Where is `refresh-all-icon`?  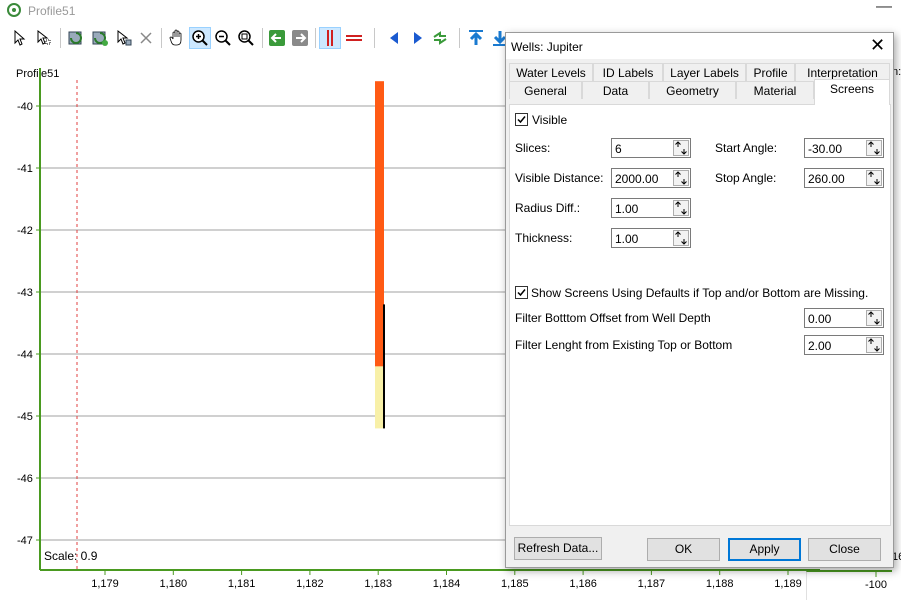
refresh-all-icon is located at coordinates (100, 38).